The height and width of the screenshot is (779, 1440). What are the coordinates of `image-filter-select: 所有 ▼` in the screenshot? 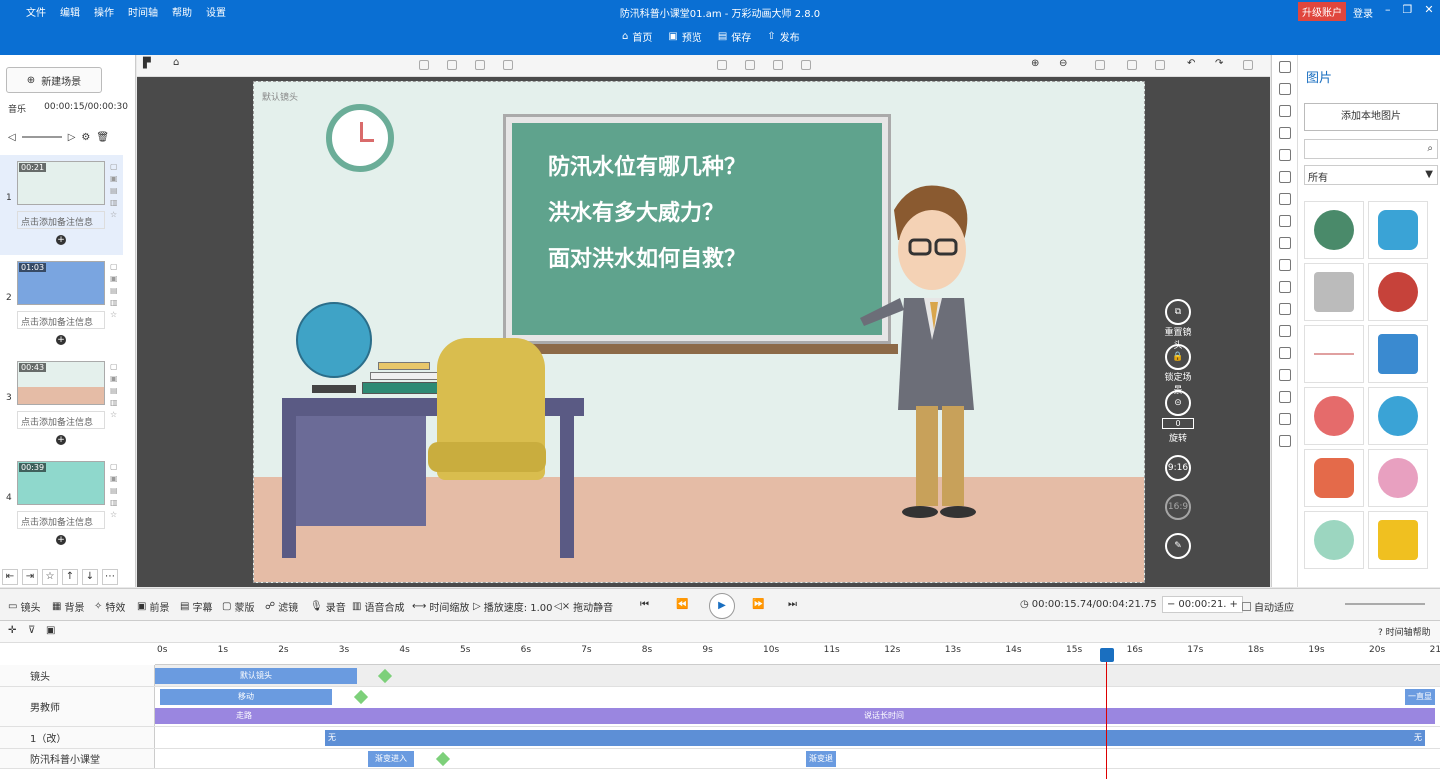 It's located at (1371, 175).